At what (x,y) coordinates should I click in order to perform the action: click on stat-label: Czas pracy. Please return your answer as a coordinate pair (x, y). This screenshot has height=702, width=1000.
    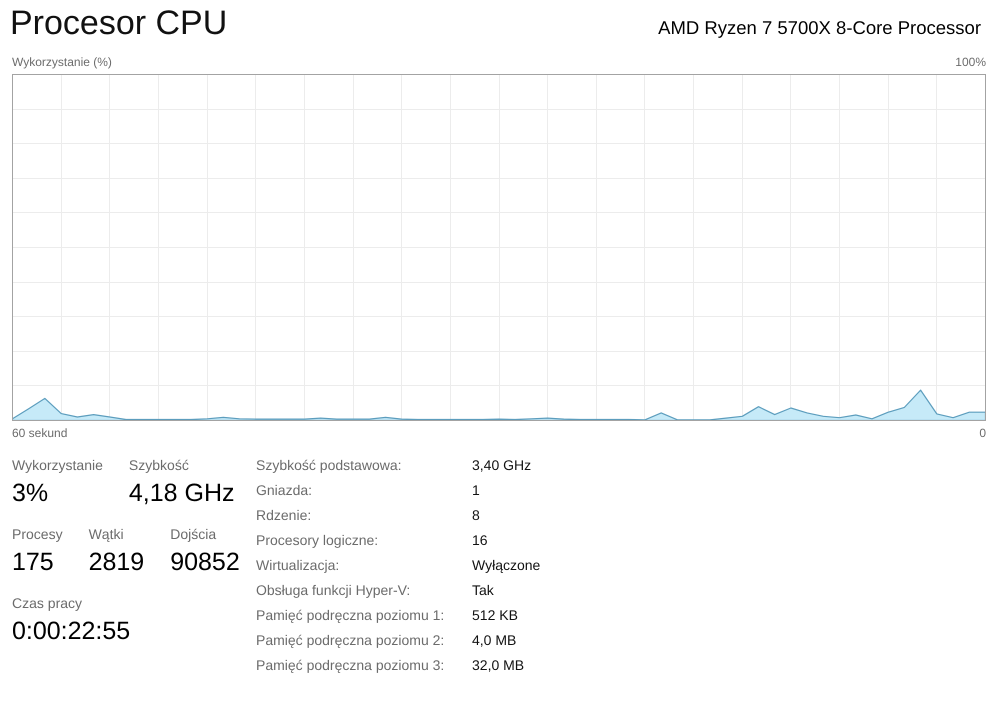
    Looking at the image, I should click on (48, 603).